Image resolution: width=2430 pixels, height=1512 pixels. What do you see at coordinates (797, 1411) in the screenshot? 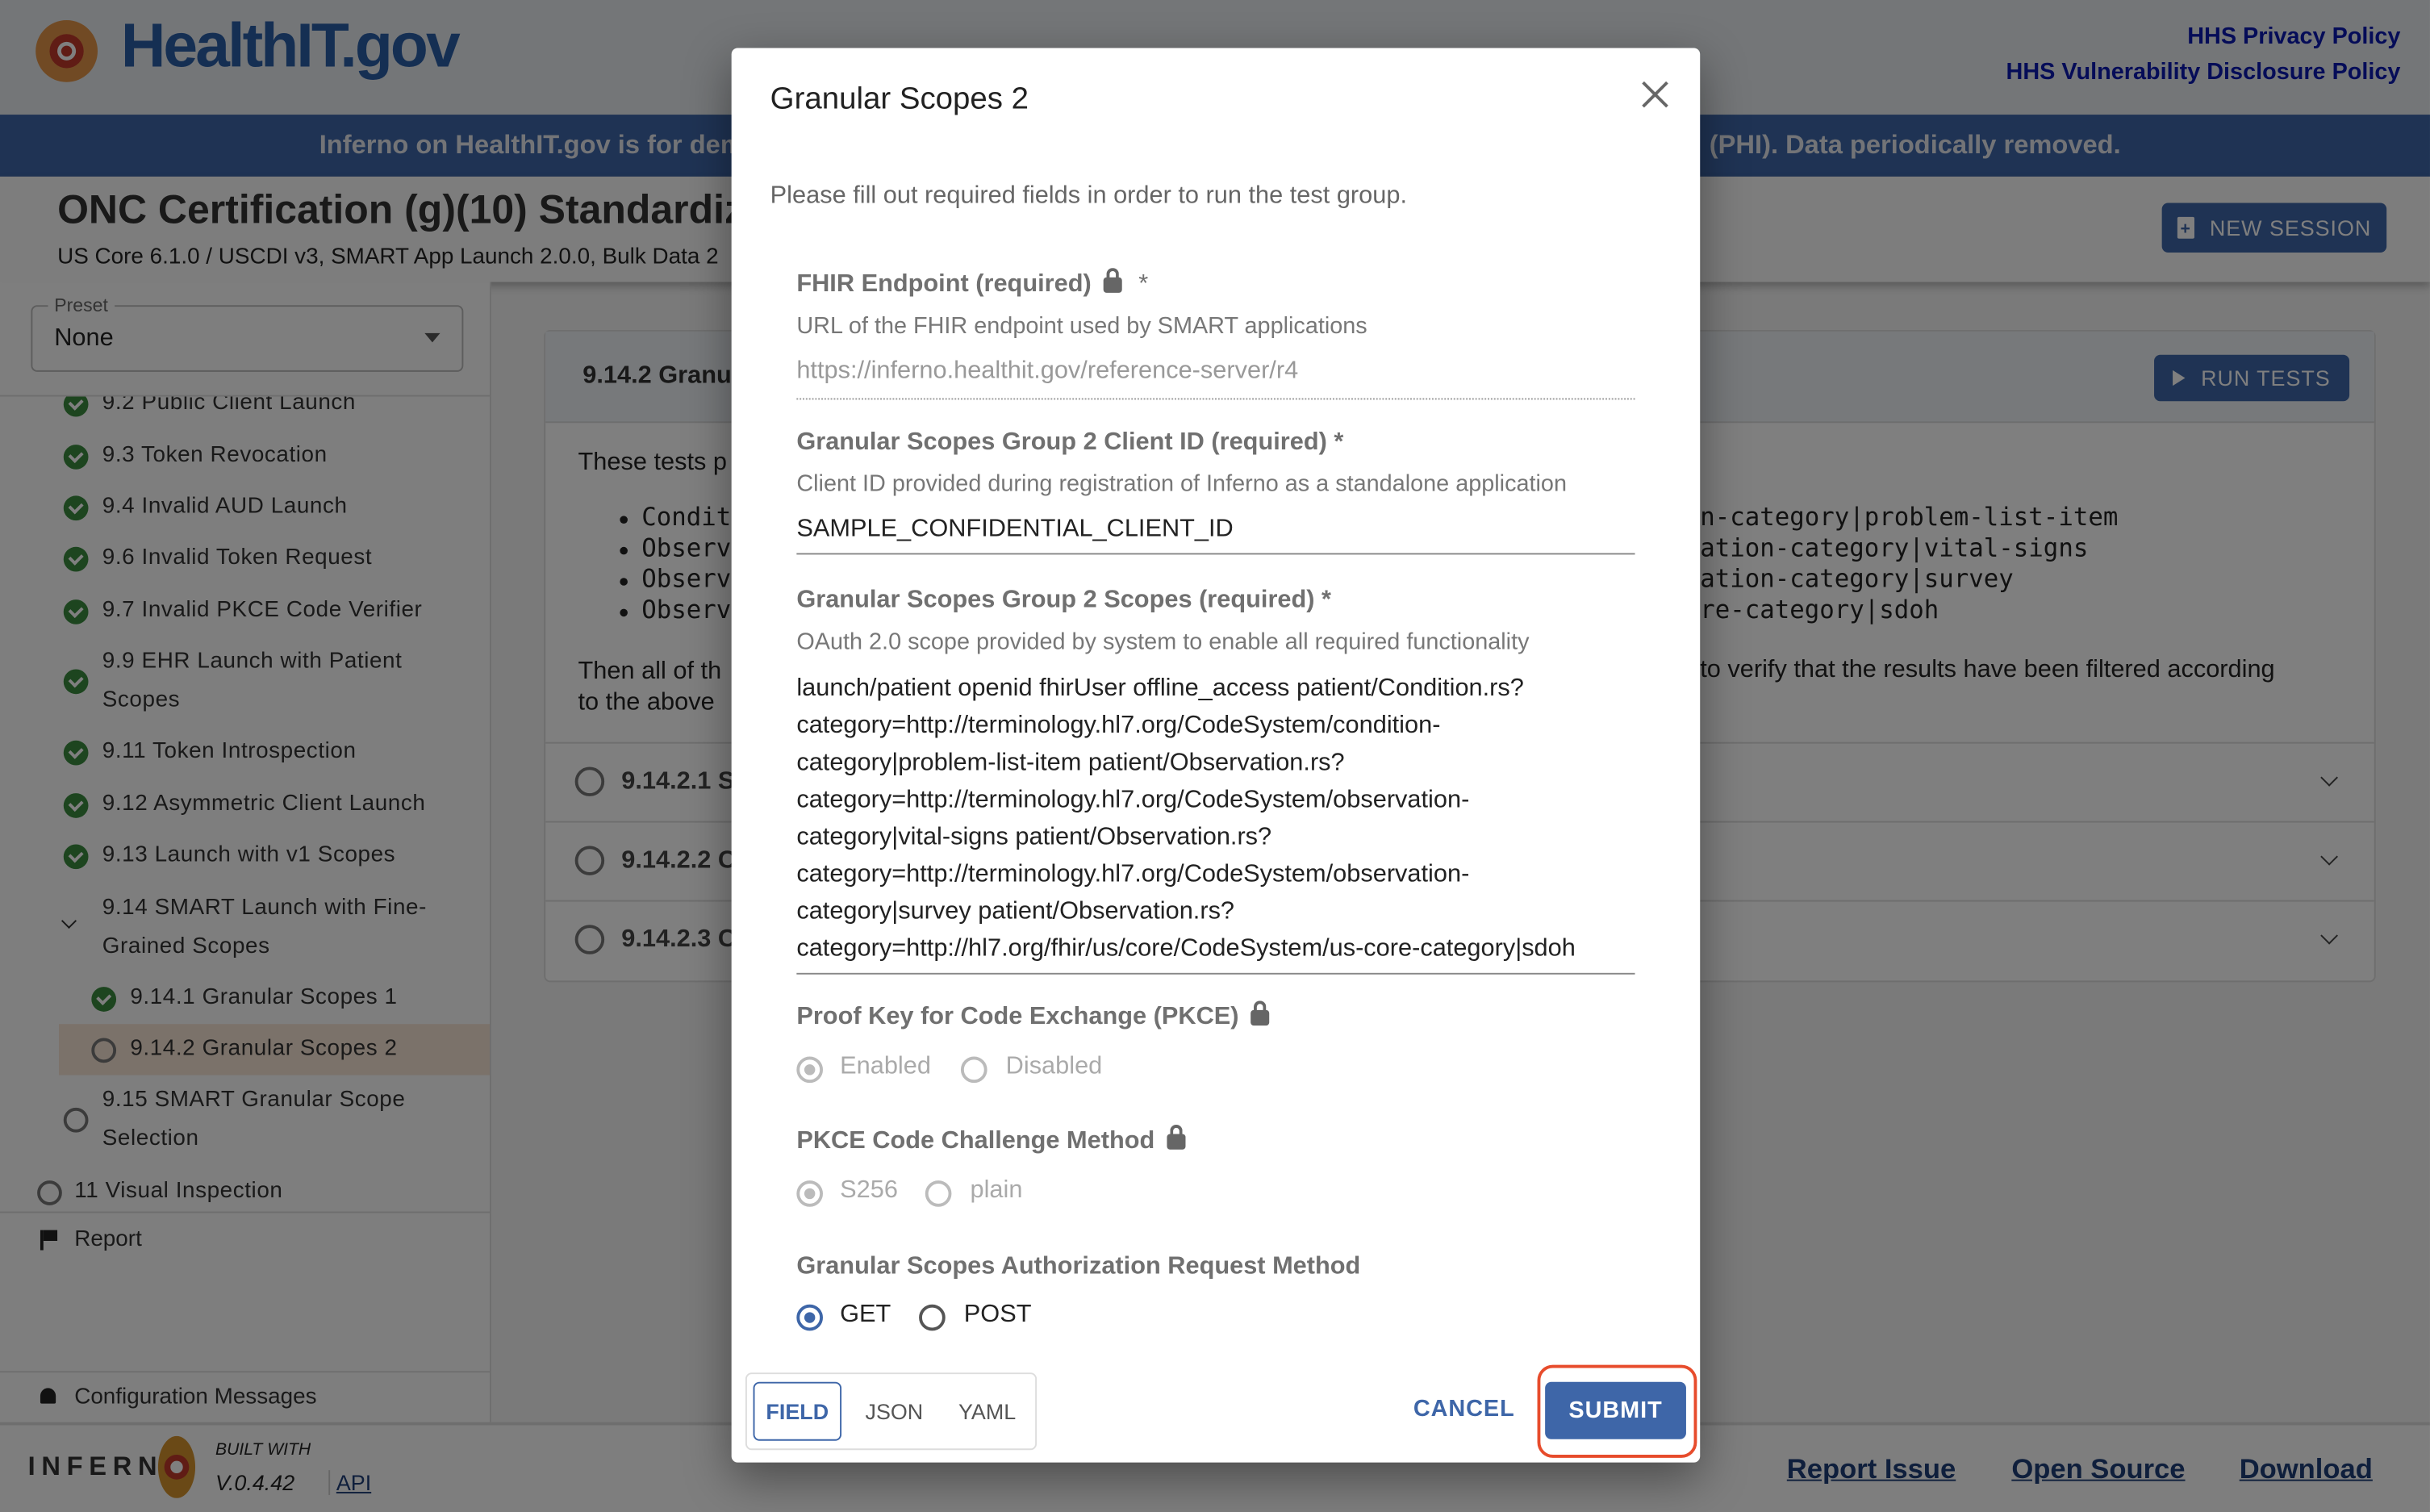
I see `tab-field: FIELD` at bounding box center [797, 1411].